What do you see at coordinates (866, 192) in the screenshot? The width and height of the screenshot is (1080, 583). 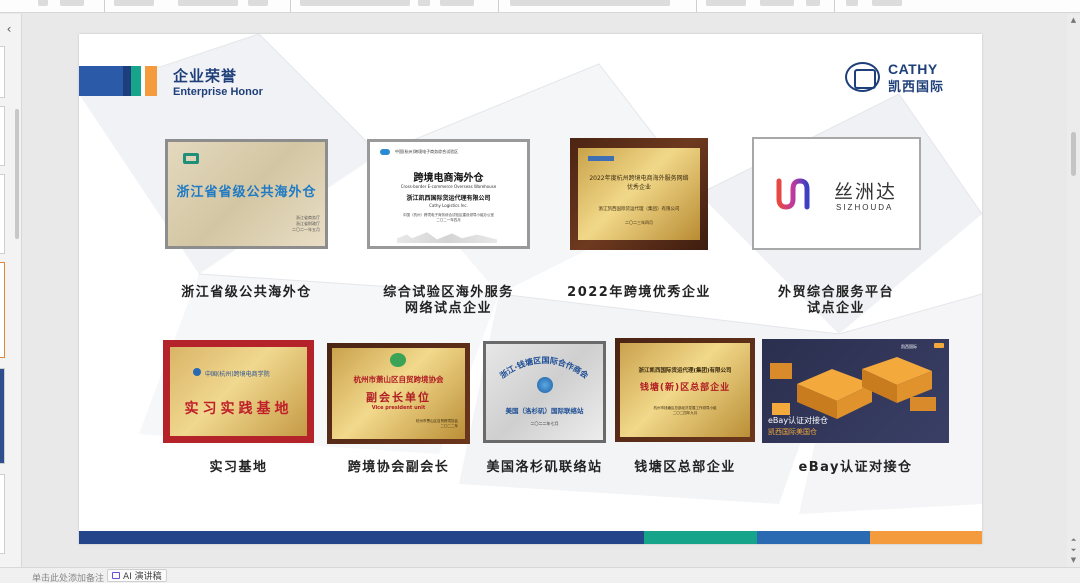 I see `sizhouda-cn: 丝洲达` at bounding box center [866, 192].